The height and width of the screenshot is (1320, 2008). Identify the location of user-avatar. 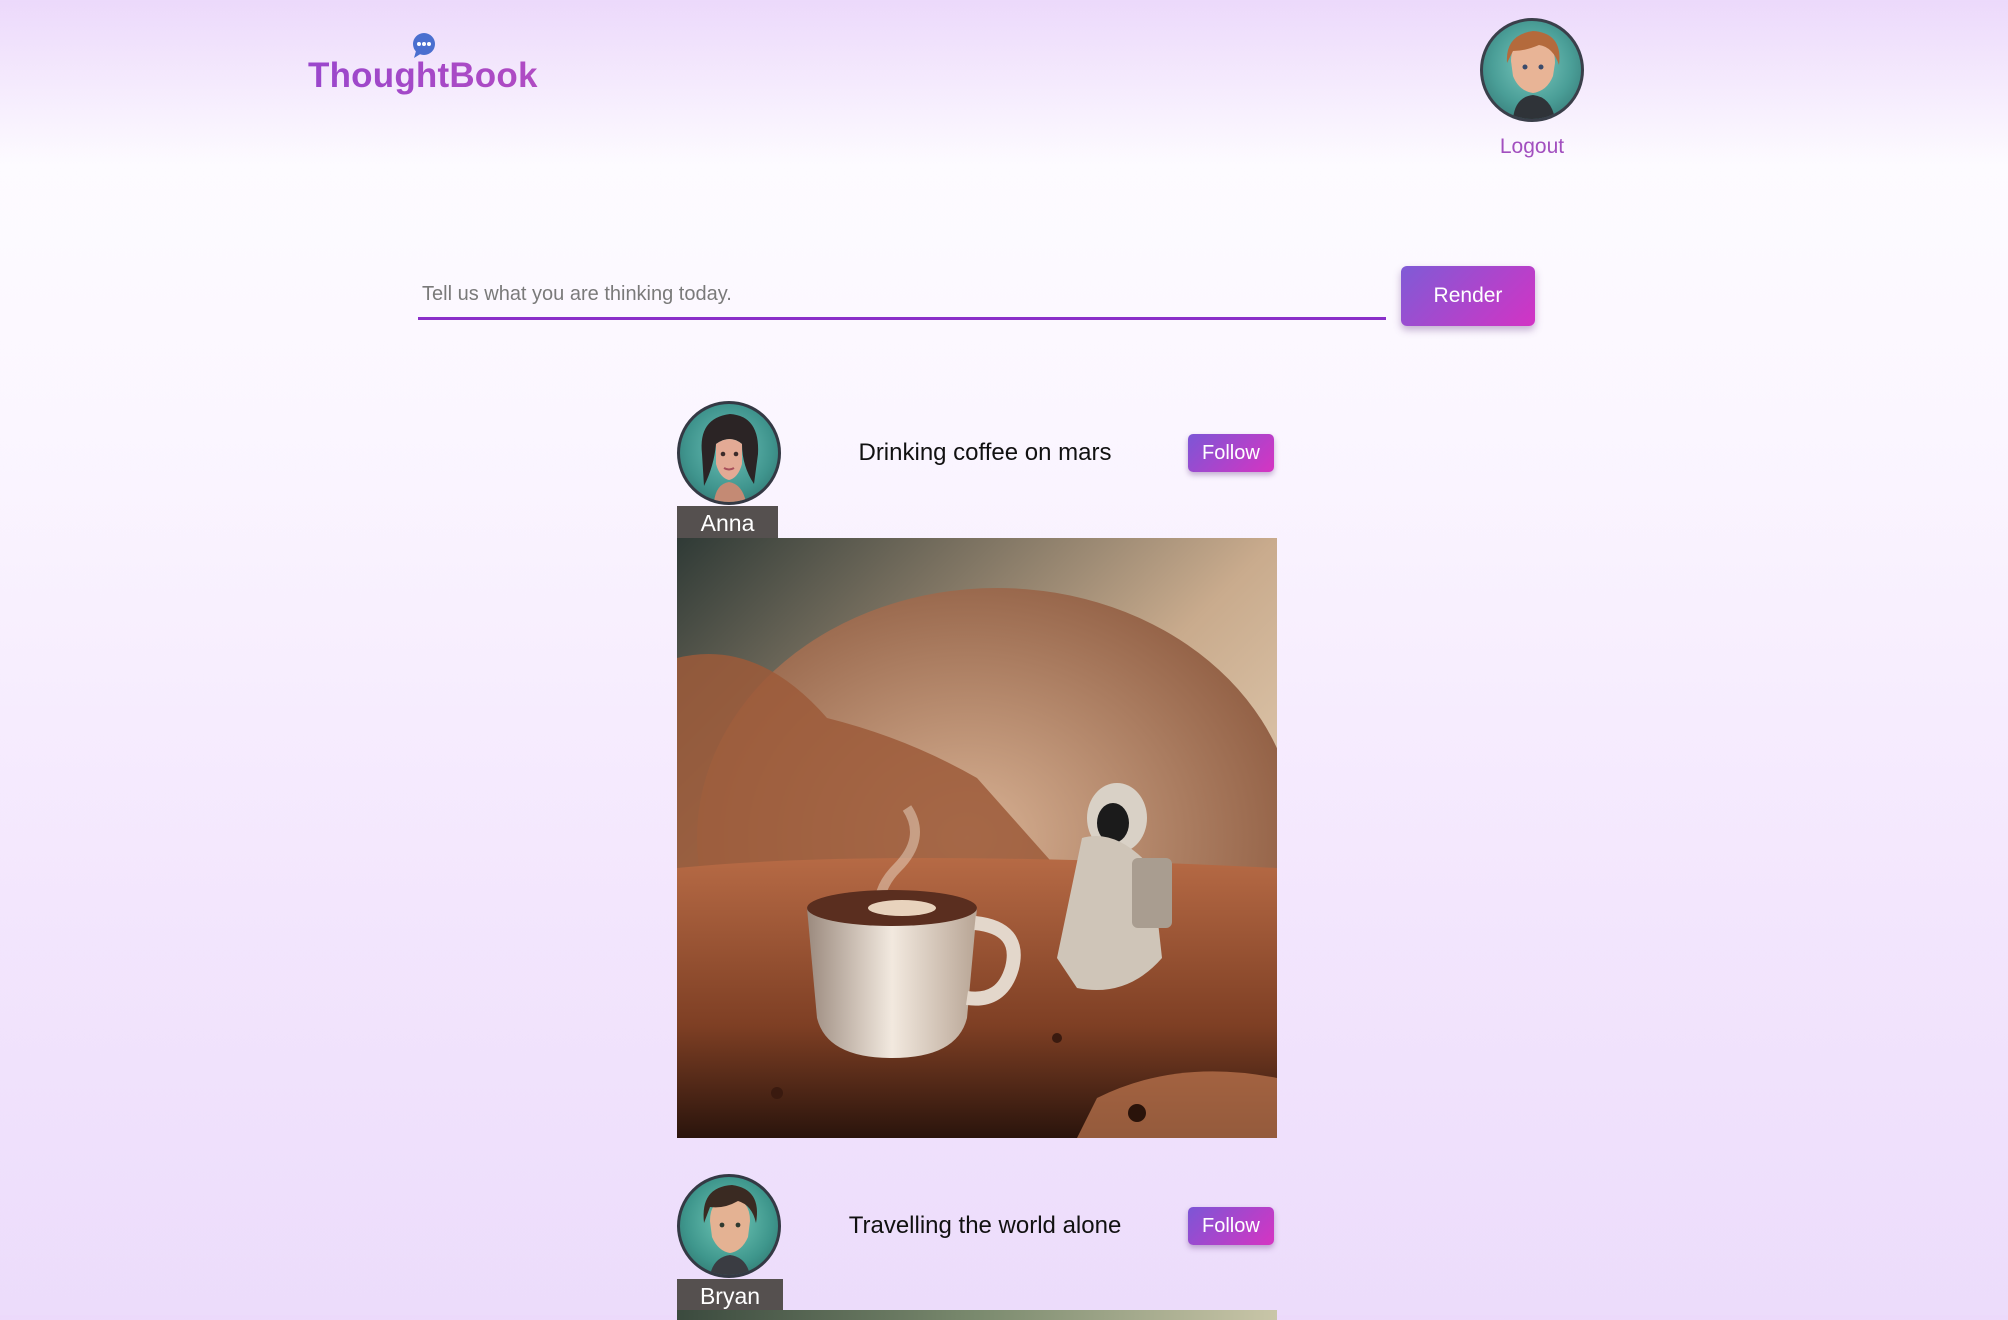
(1532, 70).